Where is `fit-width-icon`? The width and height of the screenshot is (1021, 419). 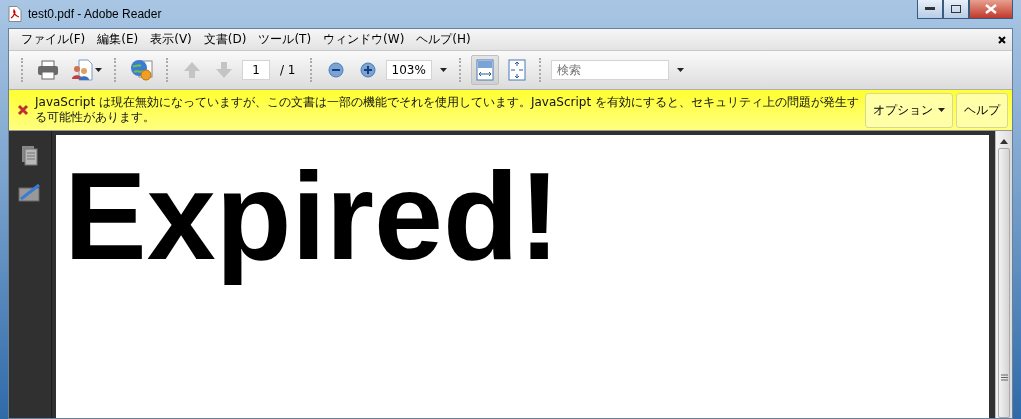 fit-width-icon is located at coordinates (484, 70).